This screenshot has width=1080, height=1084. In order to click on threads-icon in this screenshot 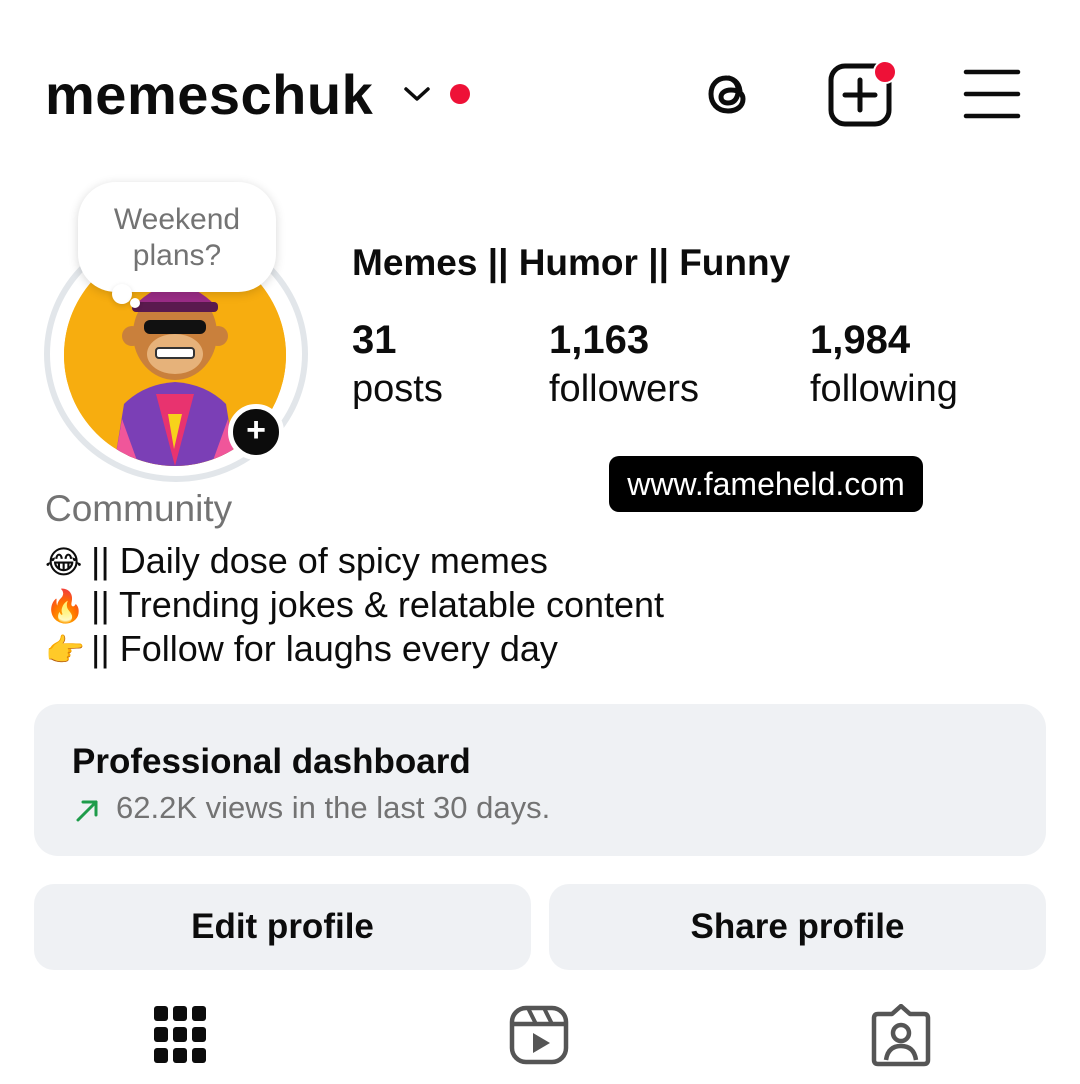, I will do `click(728, 94)`.